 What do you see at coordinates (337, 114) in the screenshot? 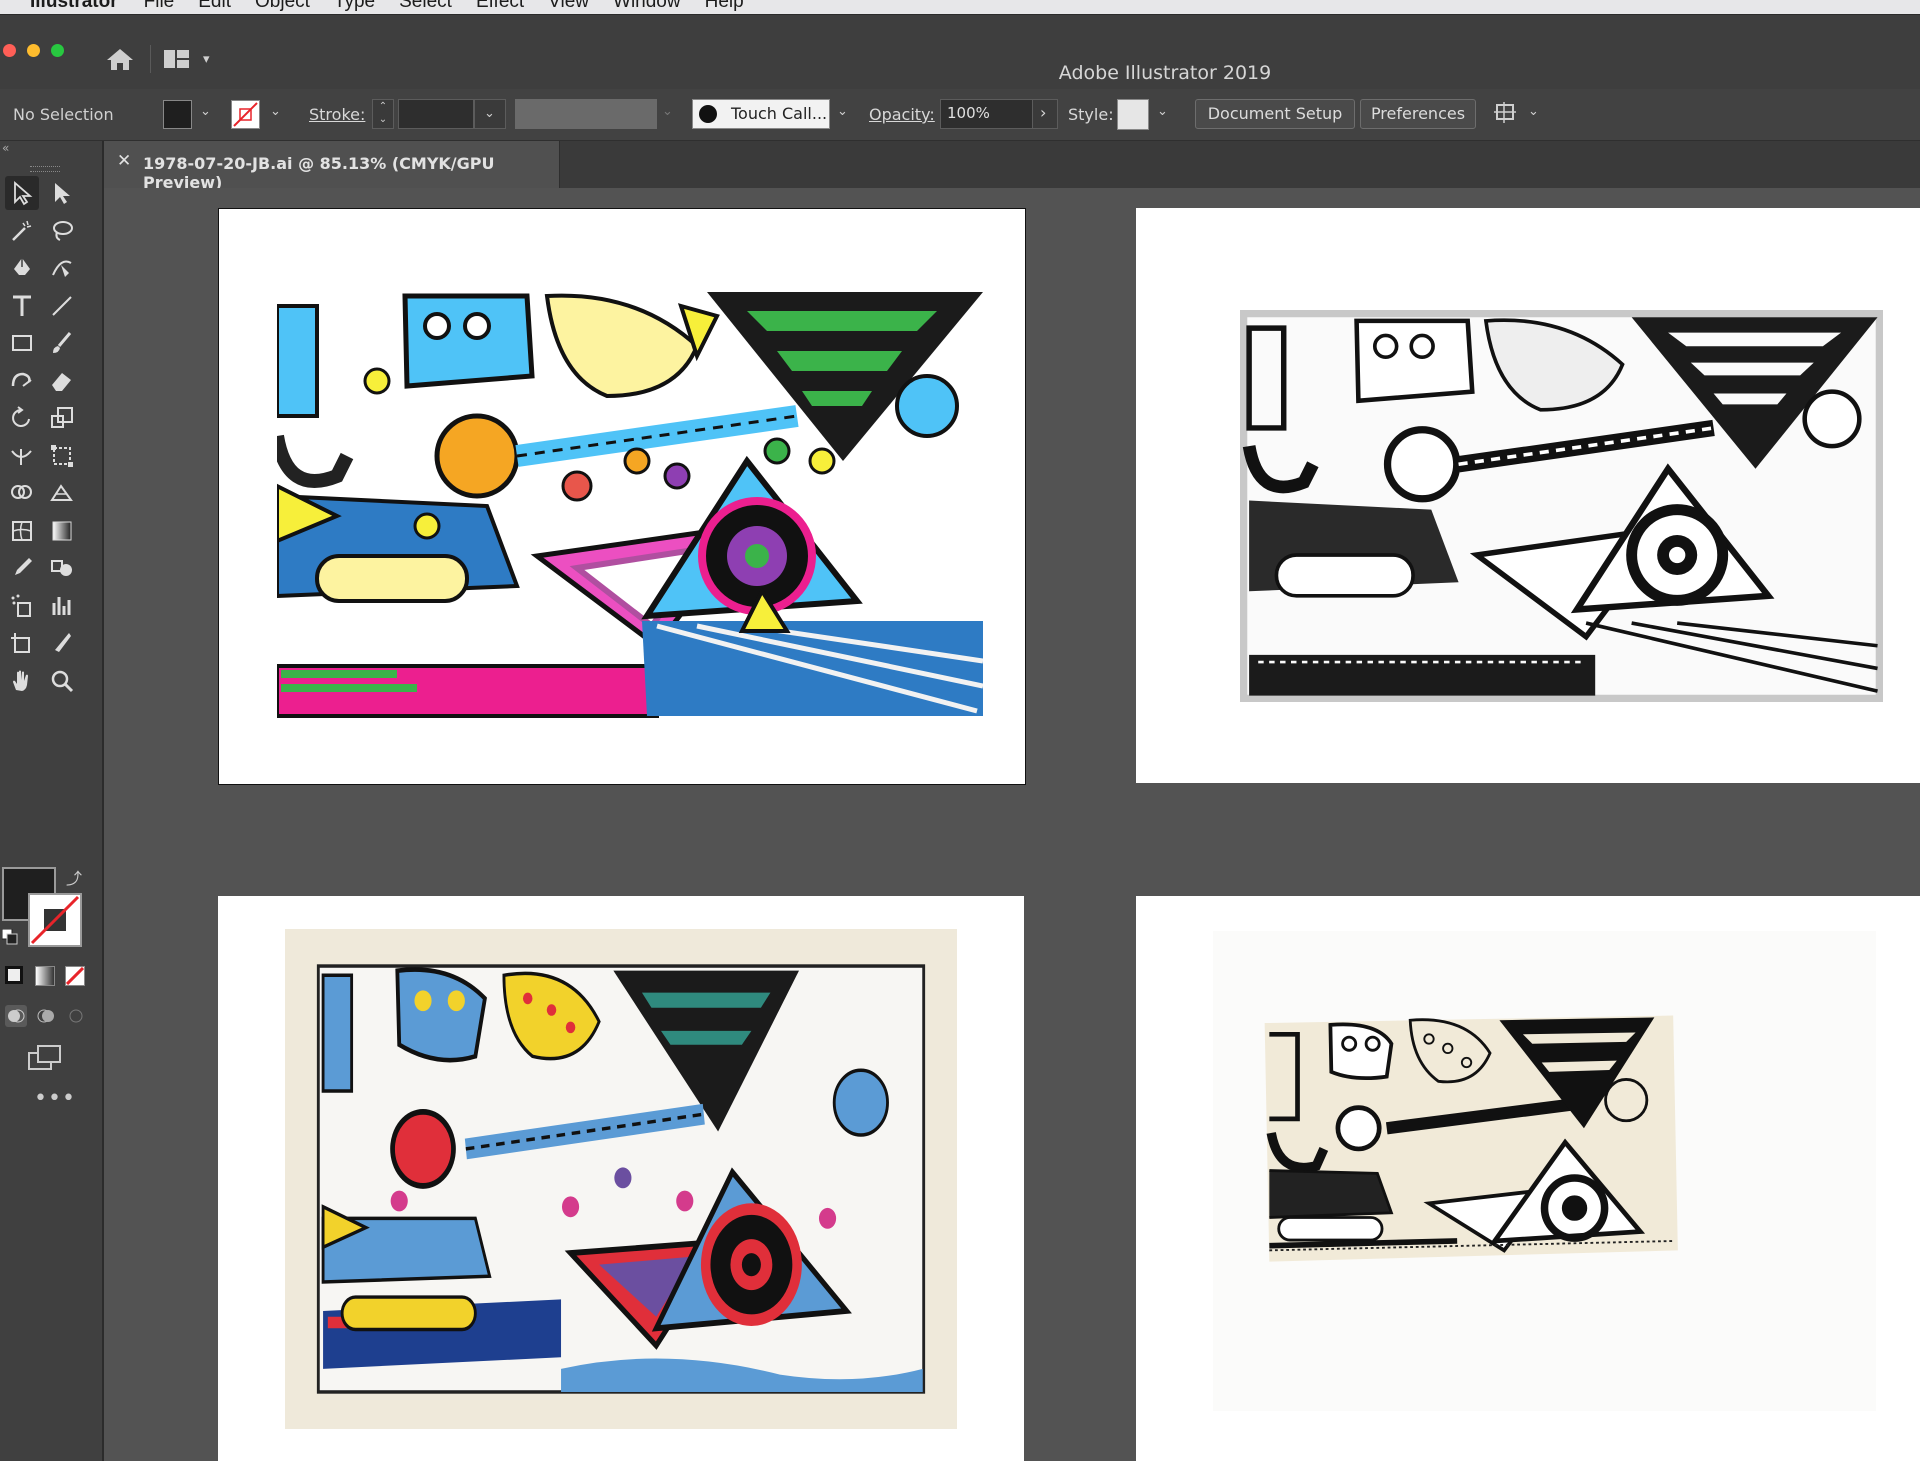
I see `stroke-label: Stroke:` at bounding box center [337, 114].